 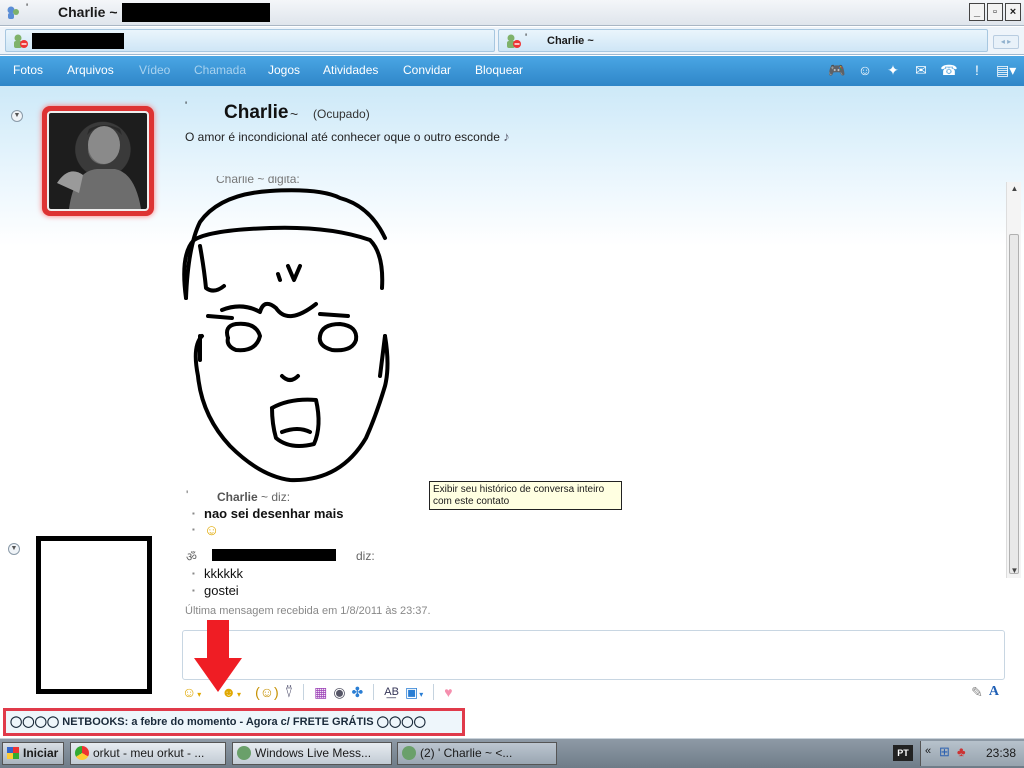 I want to click on voice-clip-icon: ⍢, so click(x=289, y=692).